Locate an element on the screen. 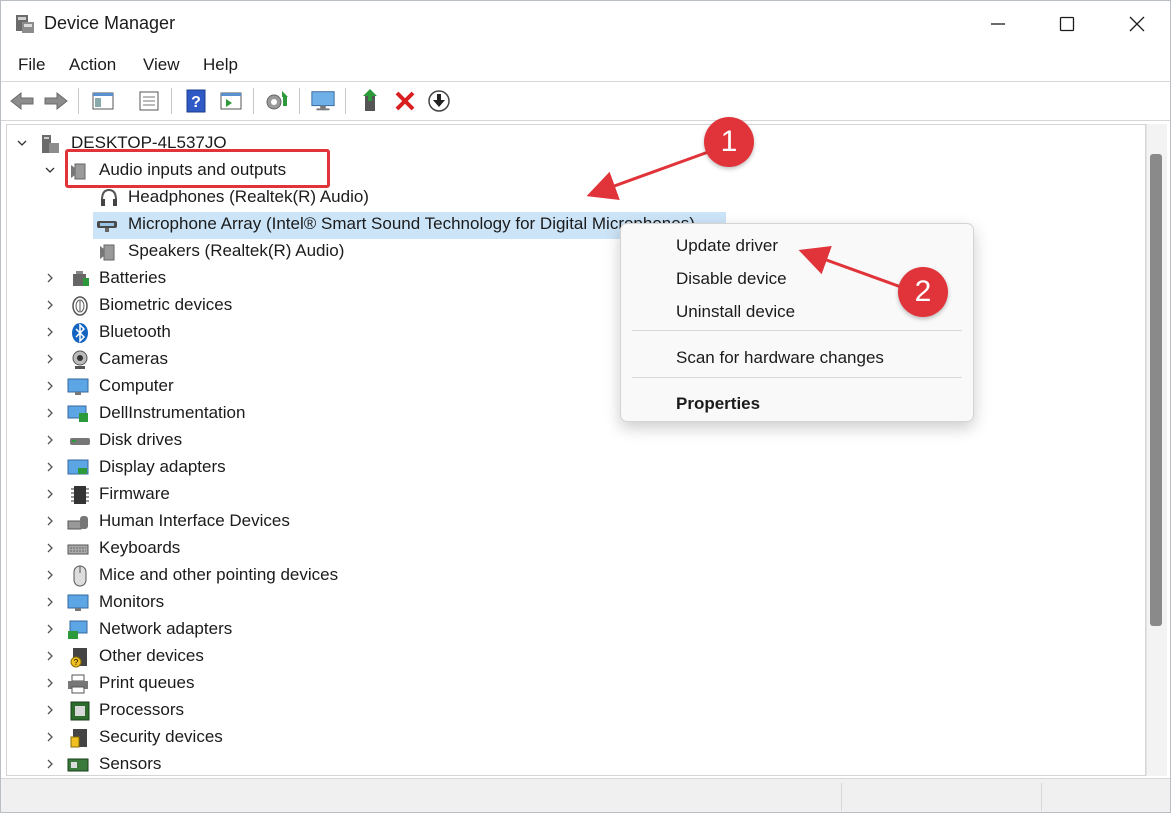 The image size is (1171, 813). action-pane-button is located at coordinates (231, 101).